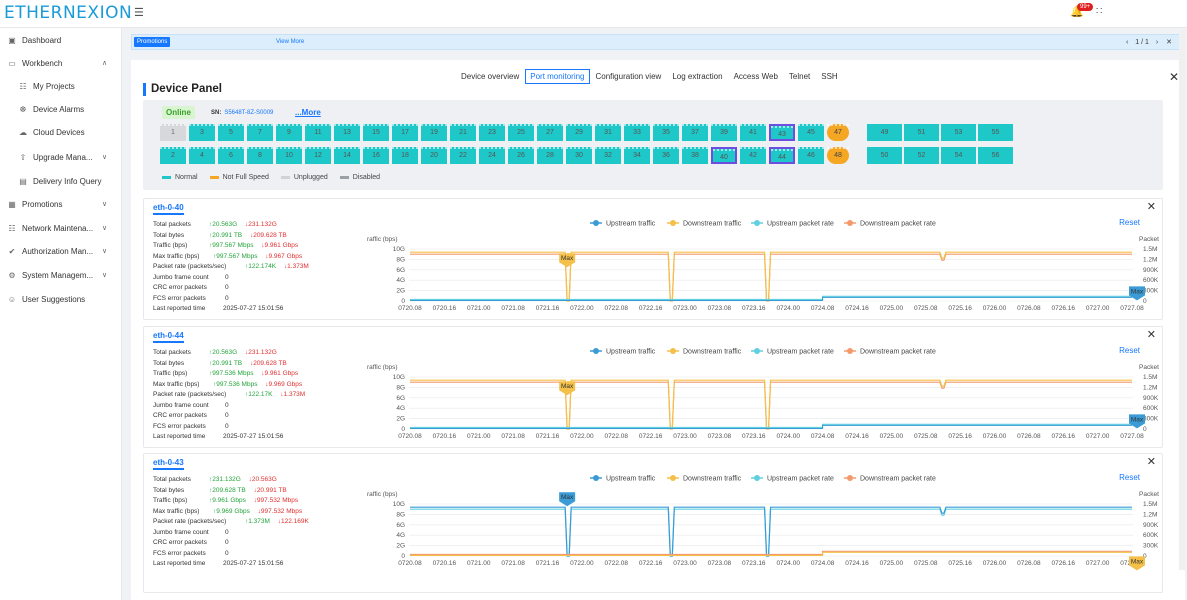 The image size is (1187, 600). I want to click on port-20: 20, so click(434, 155).